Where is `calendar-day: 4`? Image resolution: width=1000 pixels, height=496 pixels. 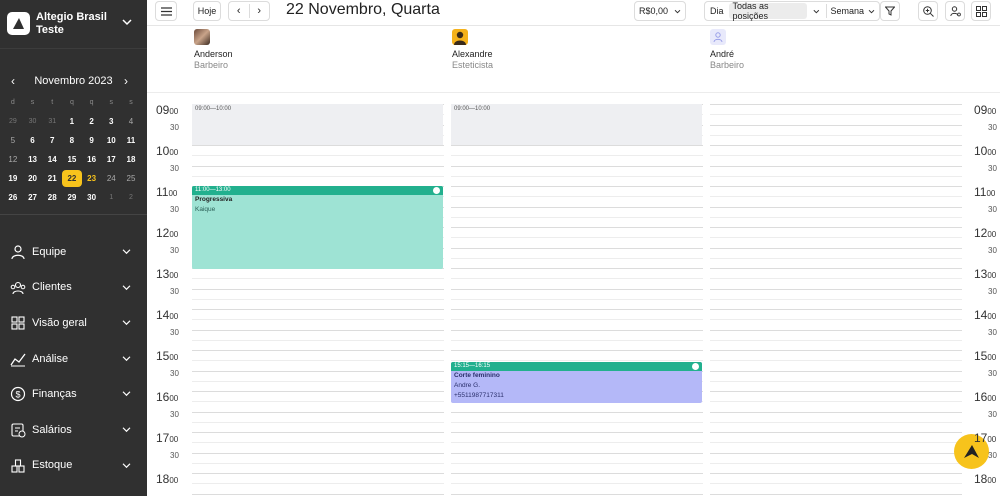
calendar-day: 4 is located at coordinates (131, 121).